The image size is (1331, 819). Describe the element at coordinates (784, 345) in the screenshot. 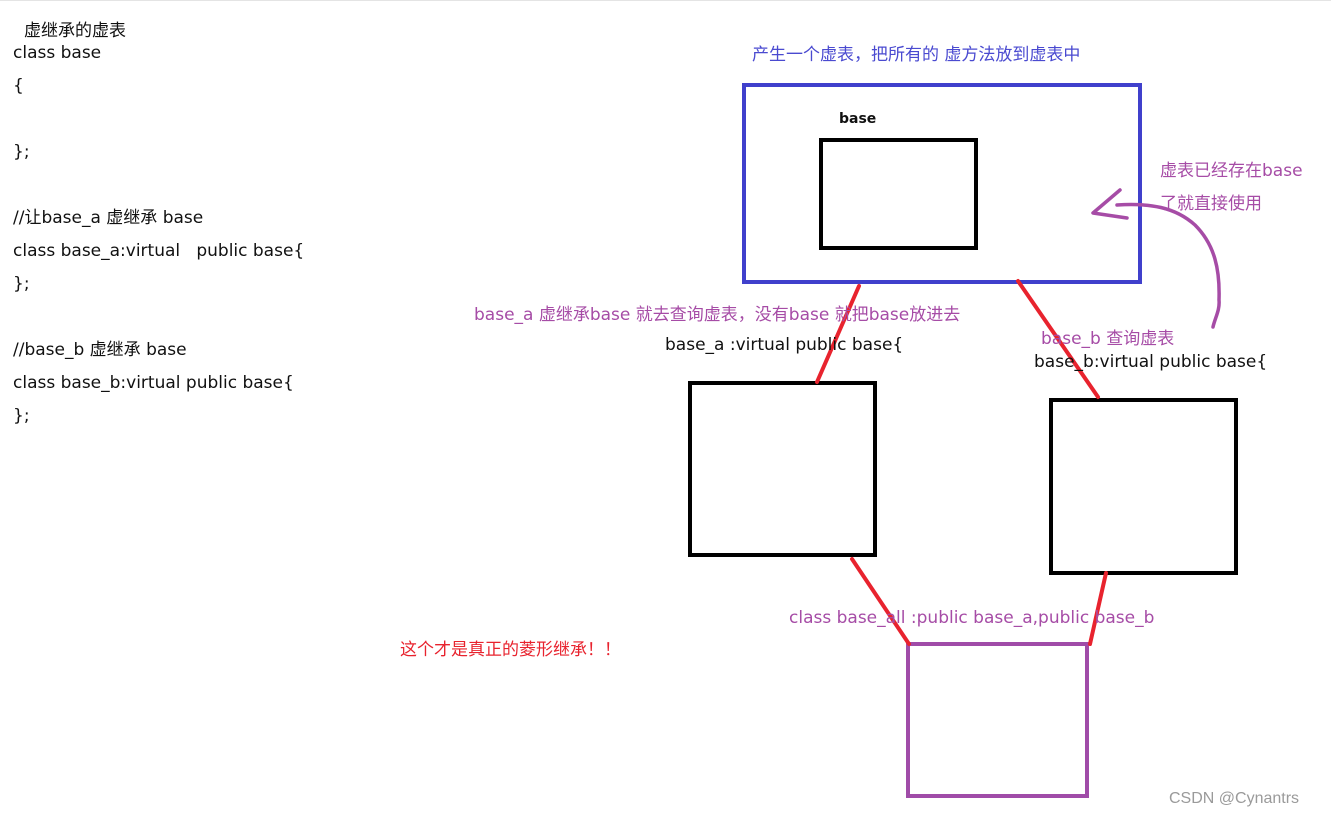

I see `base-a-declaration: base_a :virtual public base{` at that location.